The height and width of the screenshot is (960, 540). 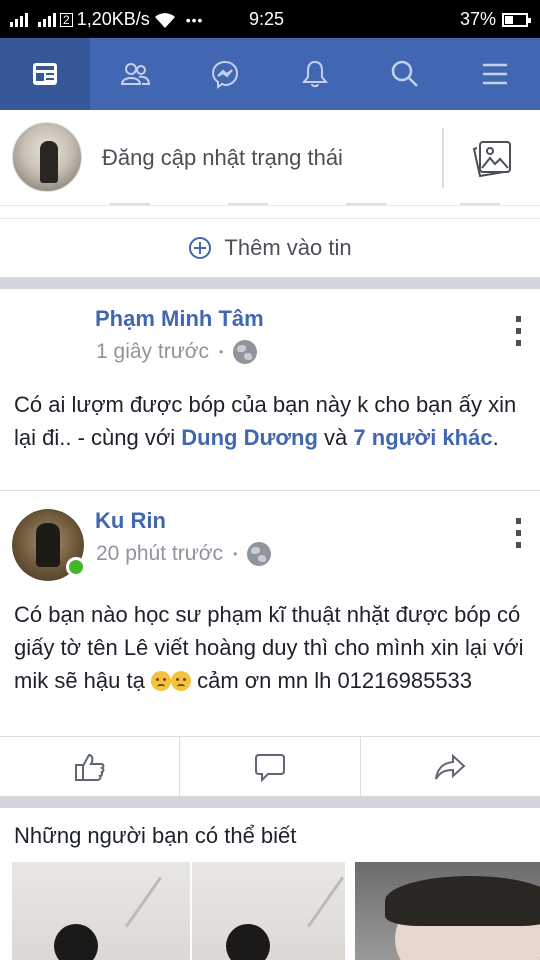 I want to click on tab-menu, so click(x=495, y=74).